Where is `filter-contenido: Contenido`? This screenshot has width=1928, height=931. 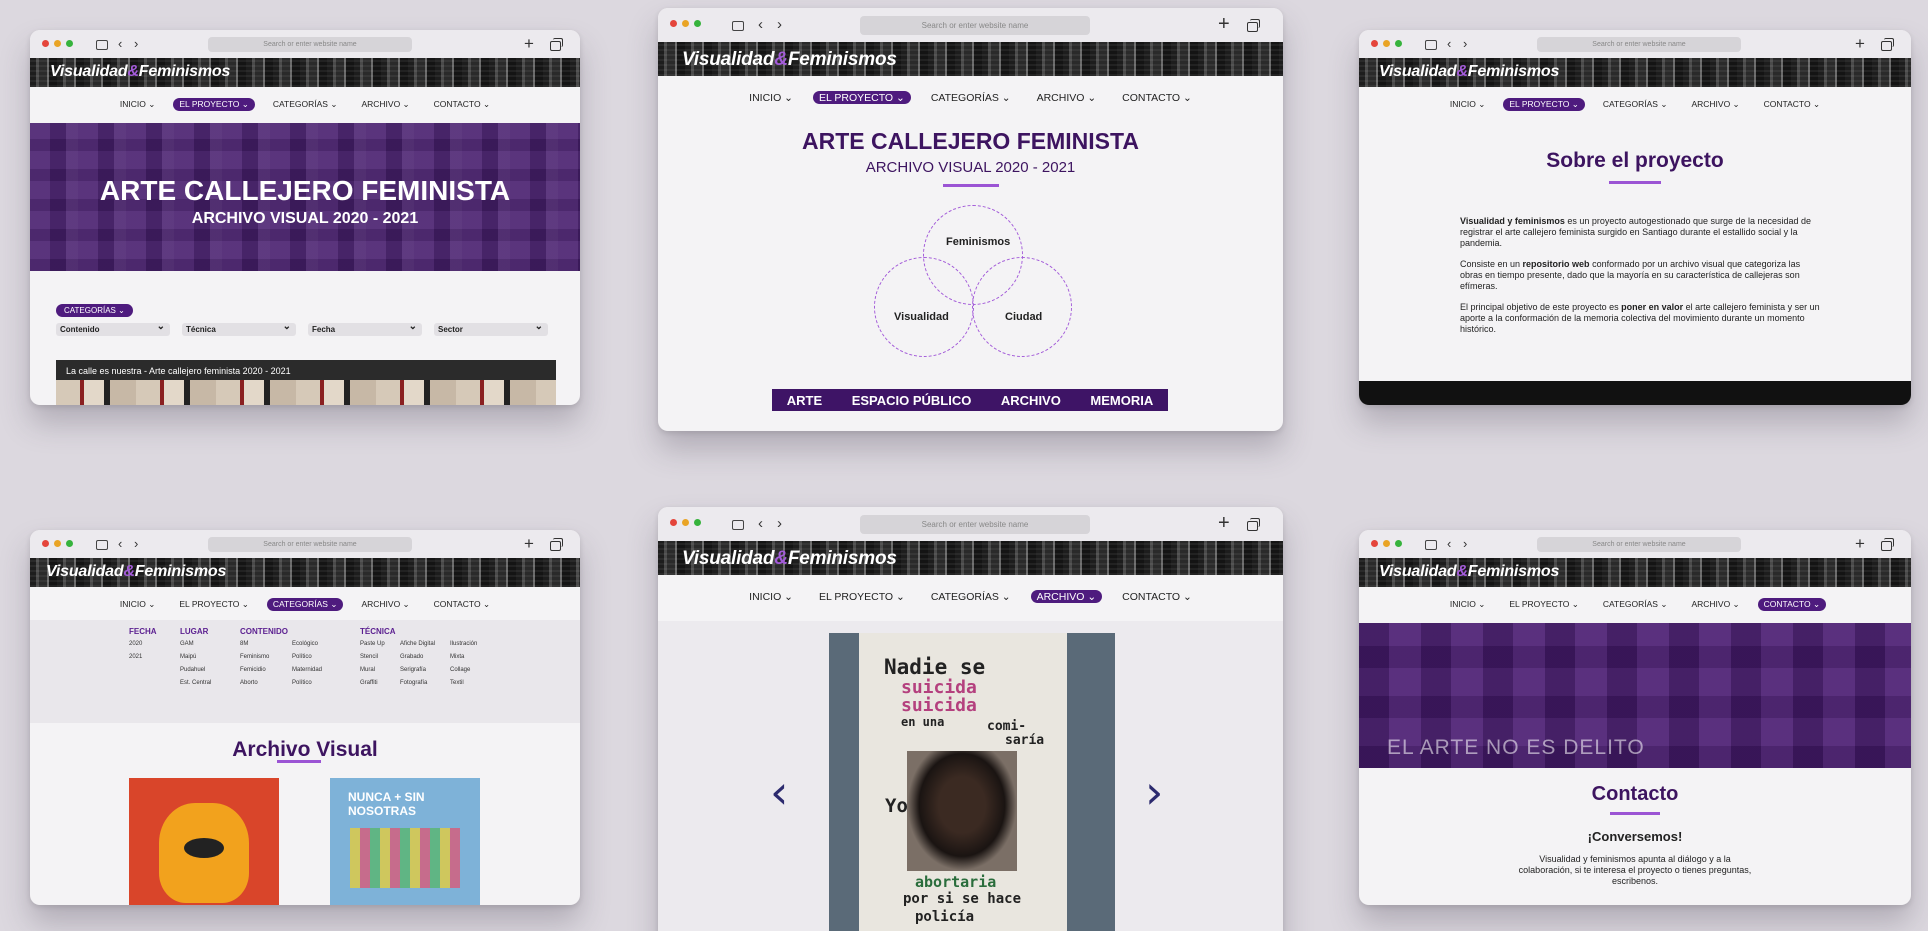
filter-contenido: Contenido is located at coordinates (113, 328).